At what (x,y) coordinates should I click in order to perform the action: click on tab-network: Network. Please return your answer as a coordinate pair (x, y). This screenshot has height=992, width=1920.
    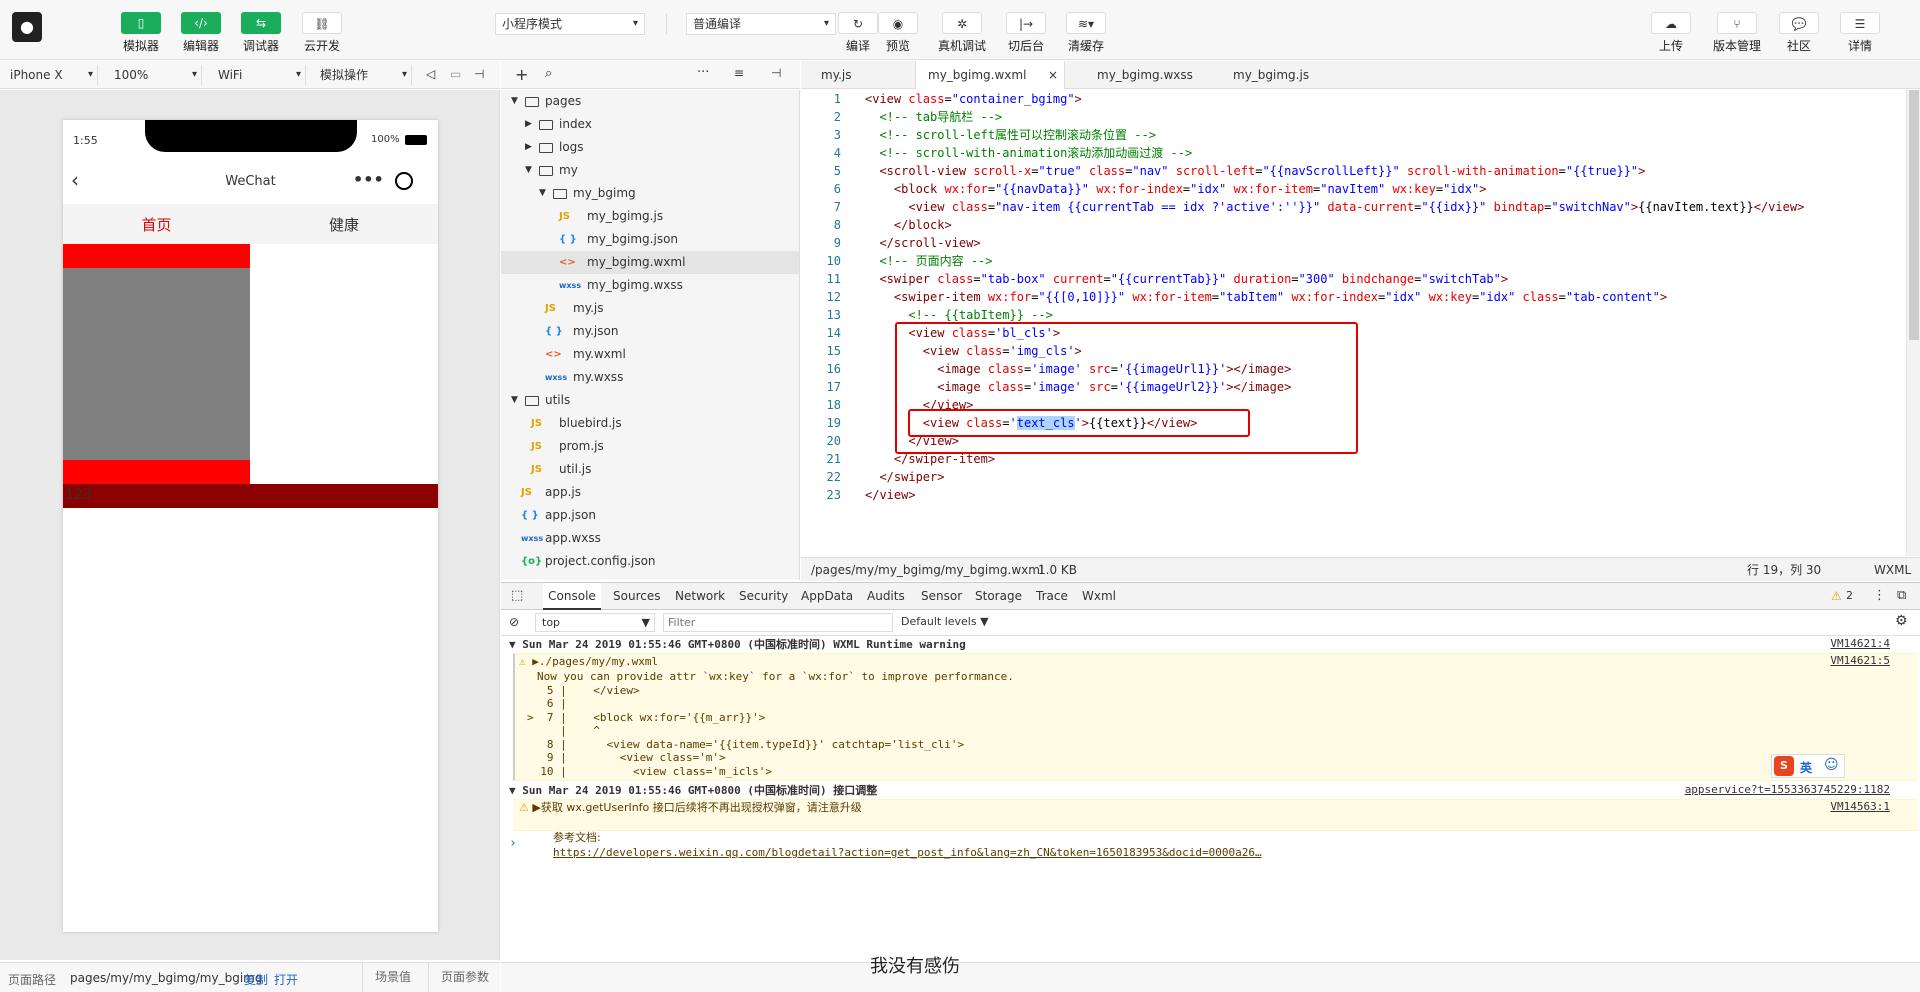
    Looking at the image, I should click on (700, 596).